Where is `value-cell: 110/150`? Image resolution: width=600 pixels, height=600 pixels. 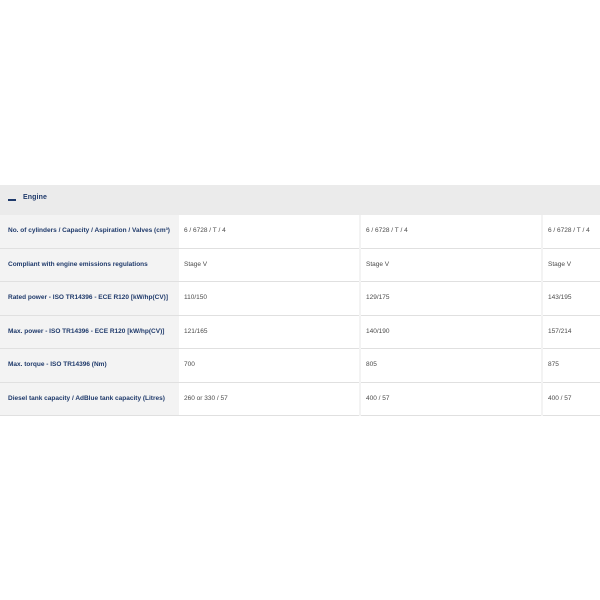
value-cell: 110/150 is located at coordinates (269, 299).